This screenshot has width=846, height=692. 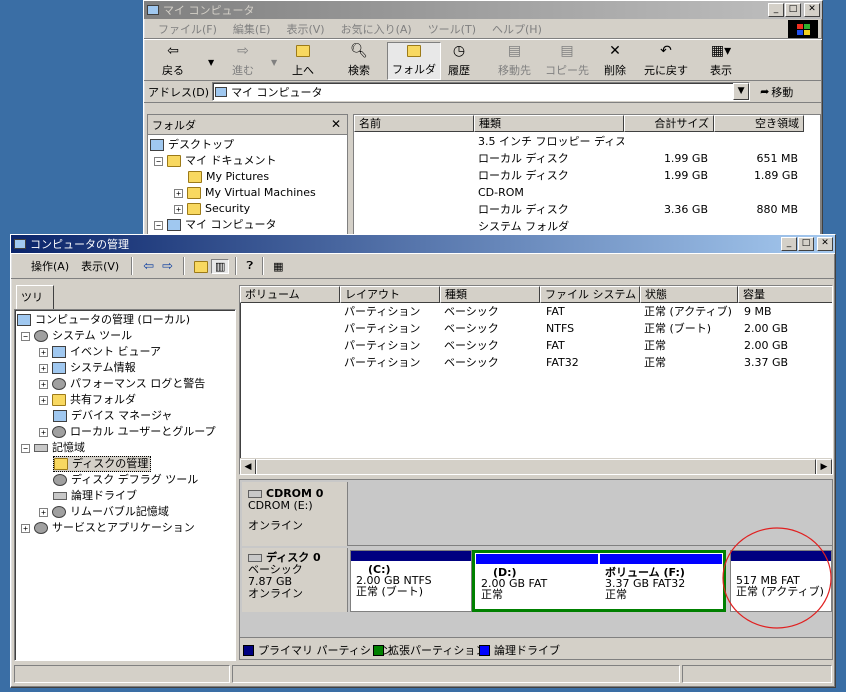 I want to click on tree-item-logical-drives: 論理ドライブ, so click(x=95, y=496).